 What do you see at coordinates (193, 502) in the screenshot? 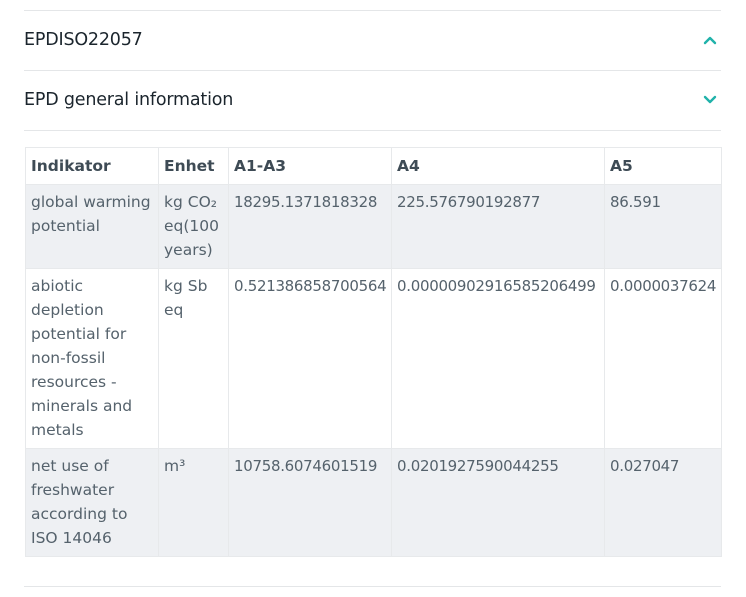
I see `cell-unit: m³` at bounding box center [193, 502].